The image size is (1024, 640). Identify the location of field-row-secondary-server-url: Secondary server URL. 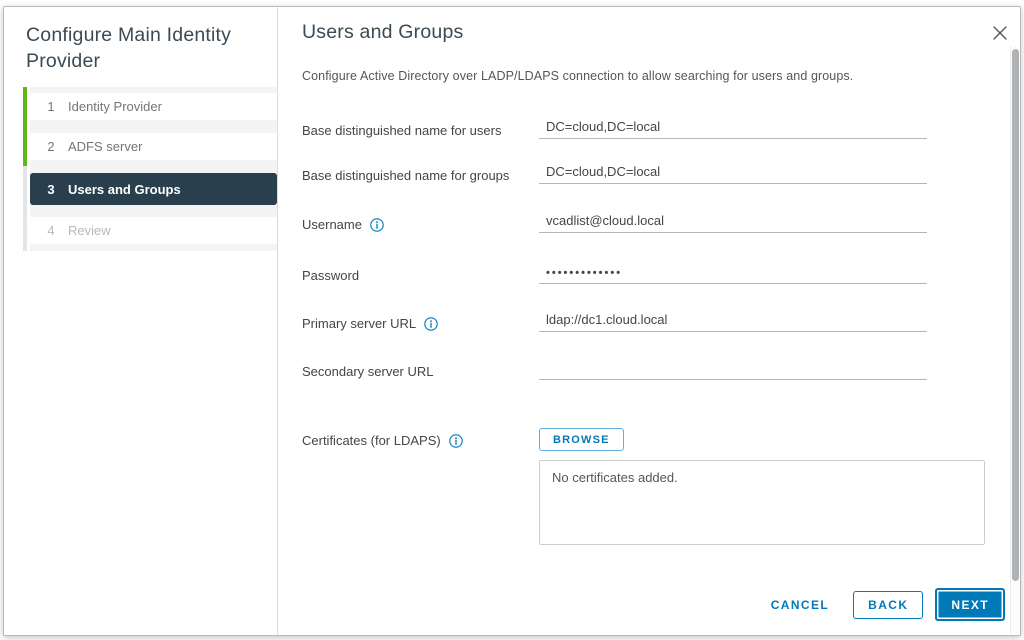
(614, 375).